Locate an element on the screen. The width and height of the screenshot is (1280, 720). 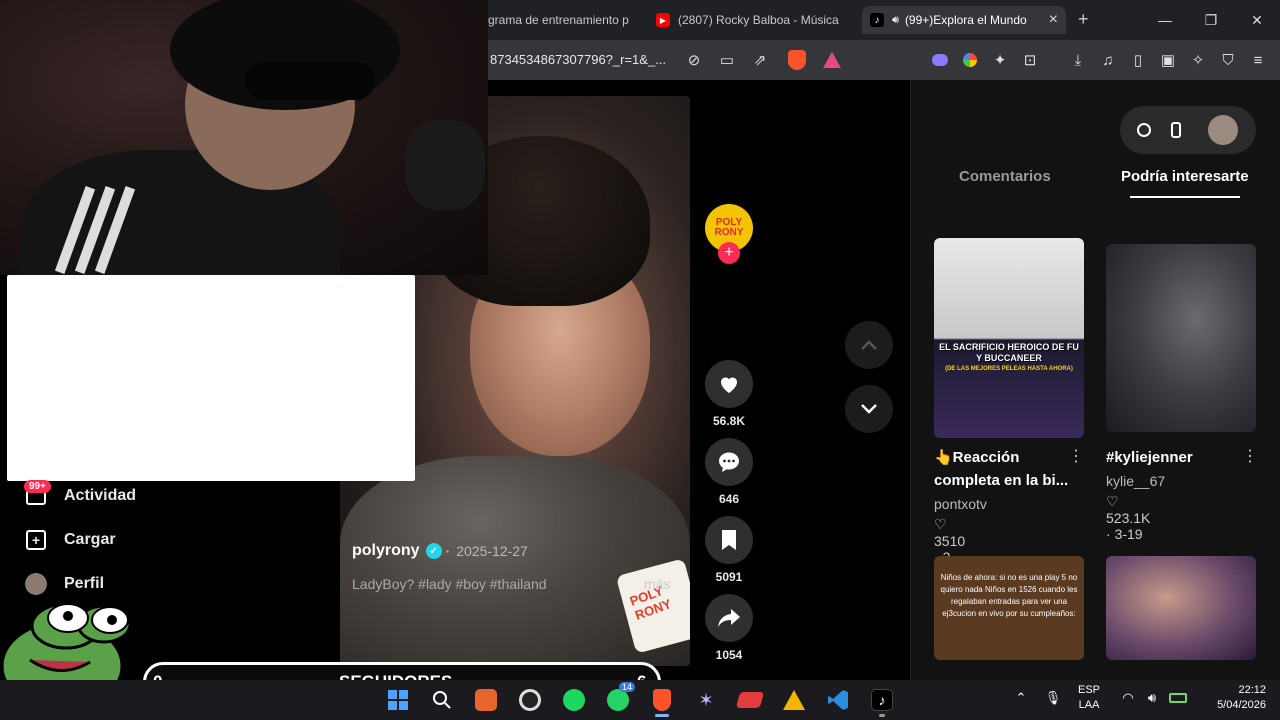
video-author: polyrony ✓ · 2025-12-27 is located at coordinates (440, 551).